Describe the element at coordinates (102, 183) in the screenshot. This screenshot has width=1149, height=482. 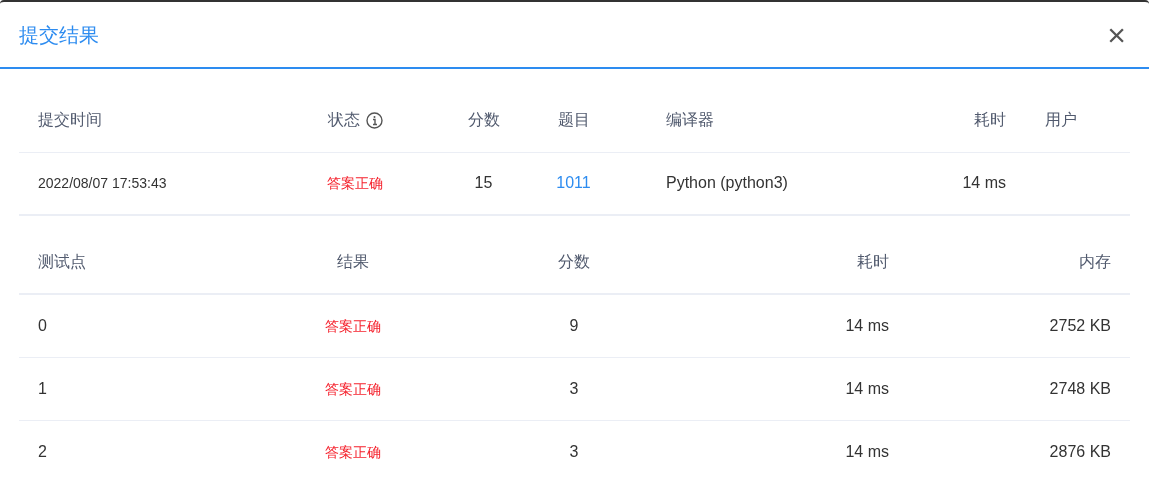
I see `submit-time-cell: 2022/08/07 17:53:43` at that location.